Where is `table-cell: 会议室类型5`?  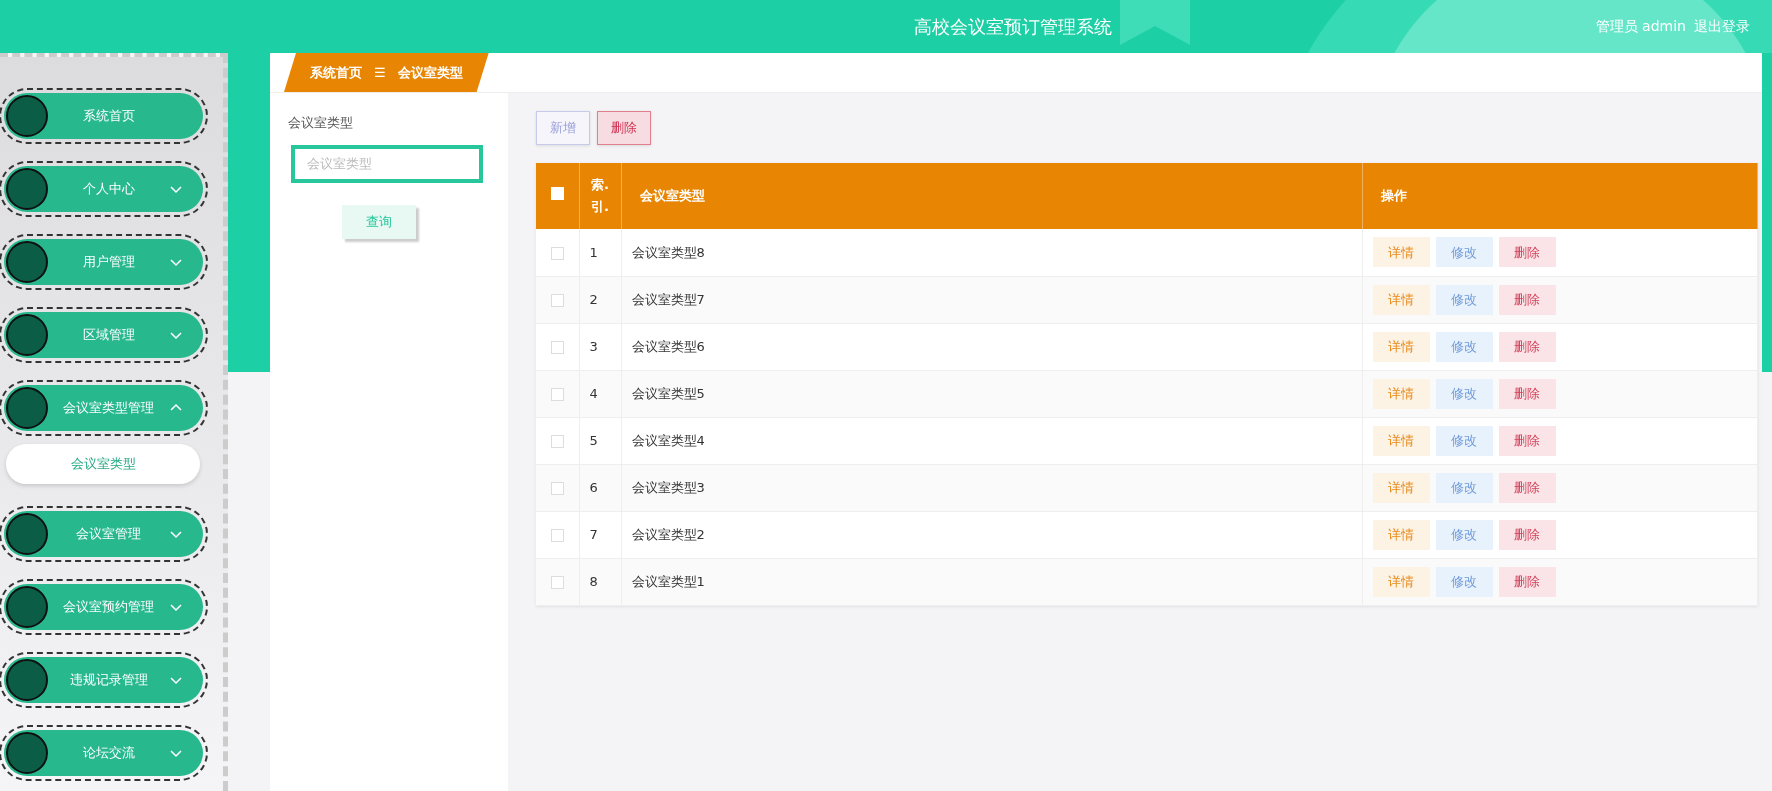 table-cell: 会议室类型5 is located at coordinates (668, 393).